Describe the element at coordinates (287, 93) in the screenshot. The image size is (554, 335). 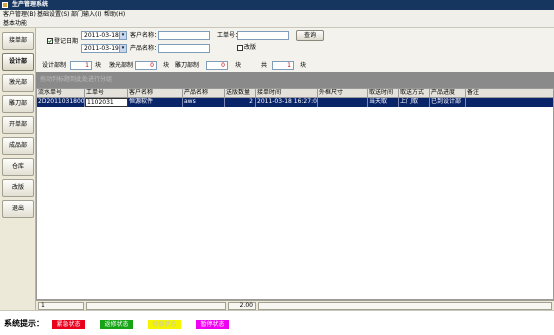
I see `column-header-order-time: 接单时间` at that location.